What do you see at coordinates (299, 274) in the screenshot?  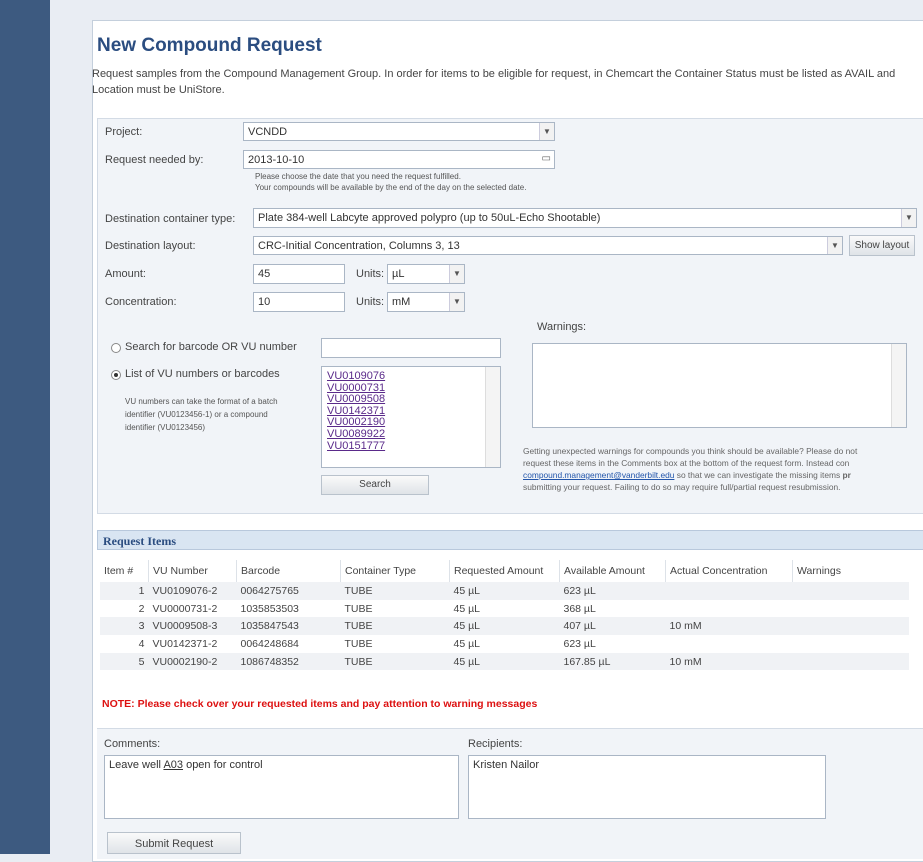 I see `amount-input: 45` at bounding box center [299, 274].